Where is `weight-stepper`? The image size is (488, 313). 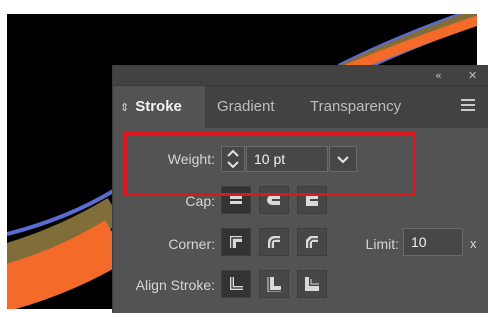 weight-stepper is located at coordinates (233, 159).